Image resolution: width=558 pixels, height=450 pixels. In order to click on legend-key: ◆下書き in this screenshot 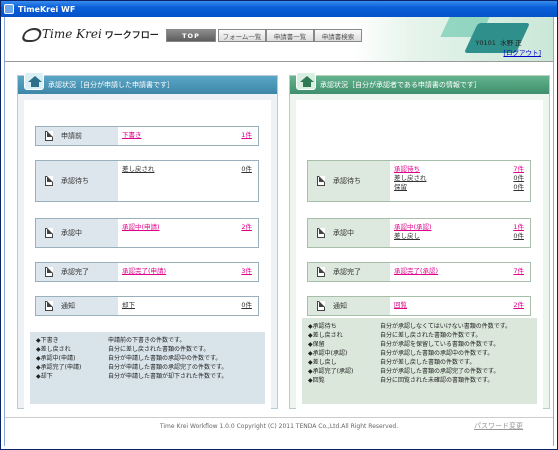, I will do `click(47, 340)`.